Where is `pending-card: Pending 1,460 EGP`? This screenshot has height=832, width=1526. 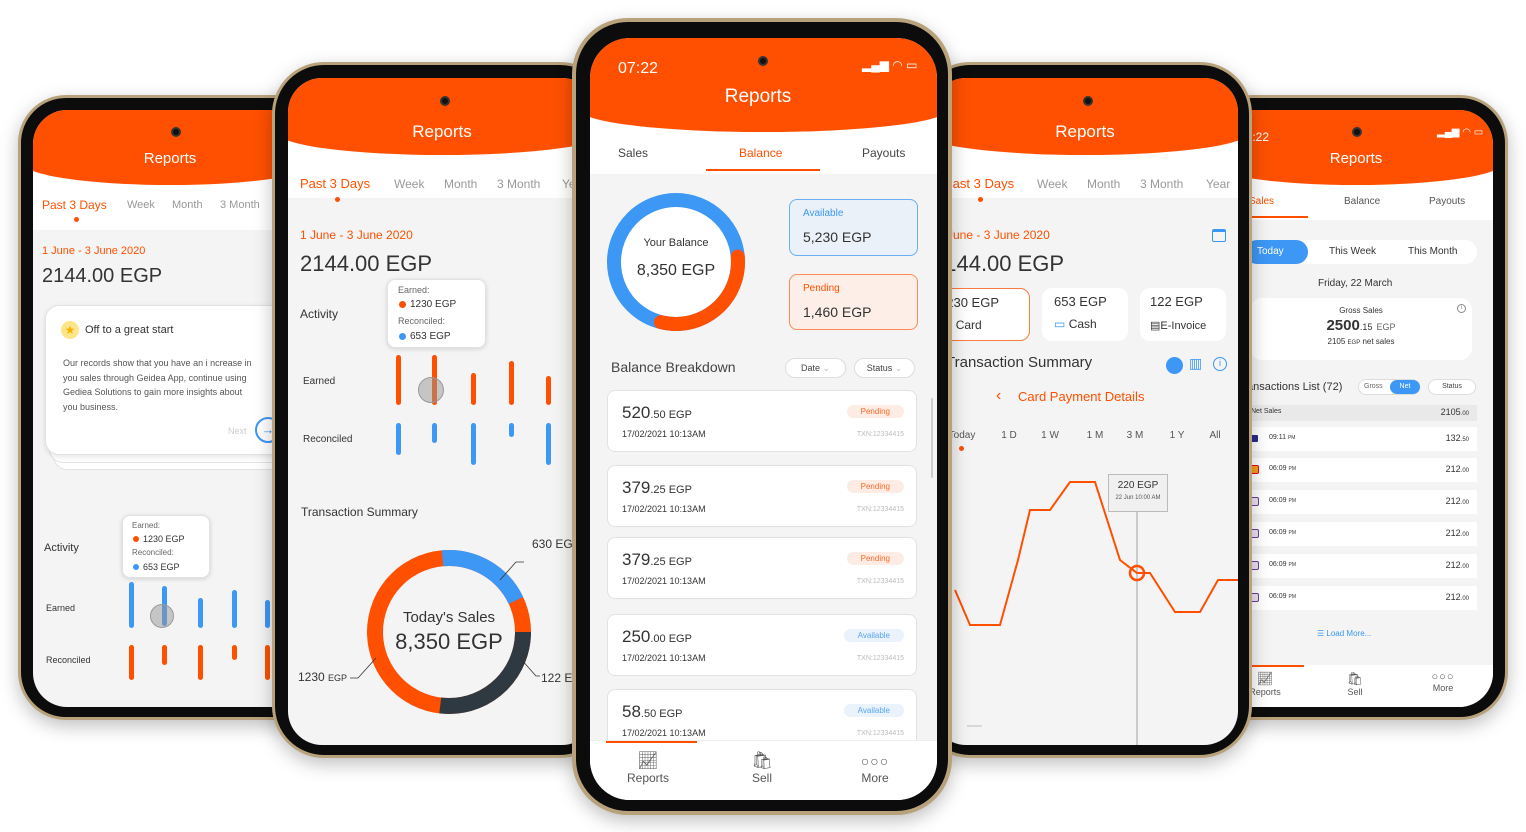
pending-card: Pending 1,460 EGP is located at coordinates (853, 302).